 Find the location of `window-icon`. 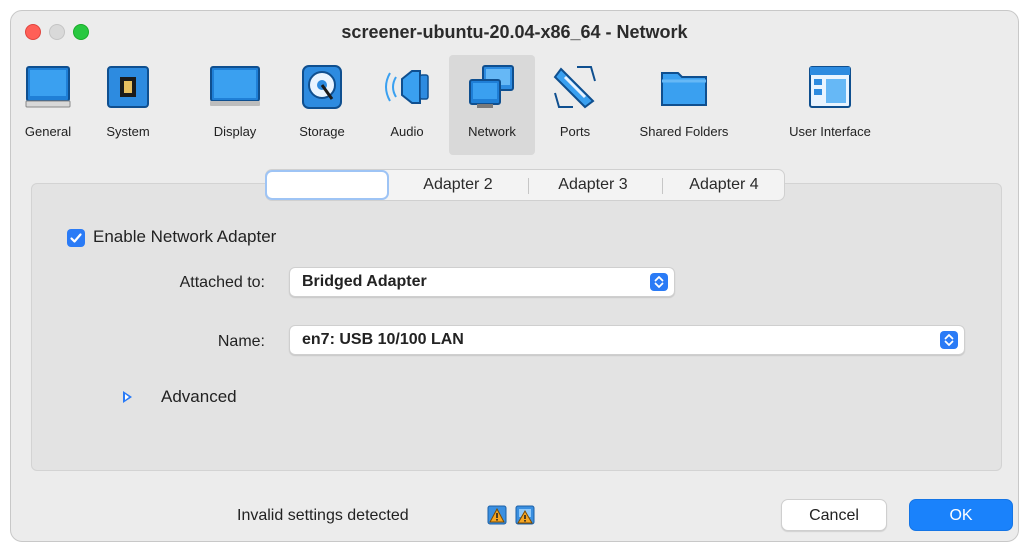

window-icon is located at coordinates (830, 89).